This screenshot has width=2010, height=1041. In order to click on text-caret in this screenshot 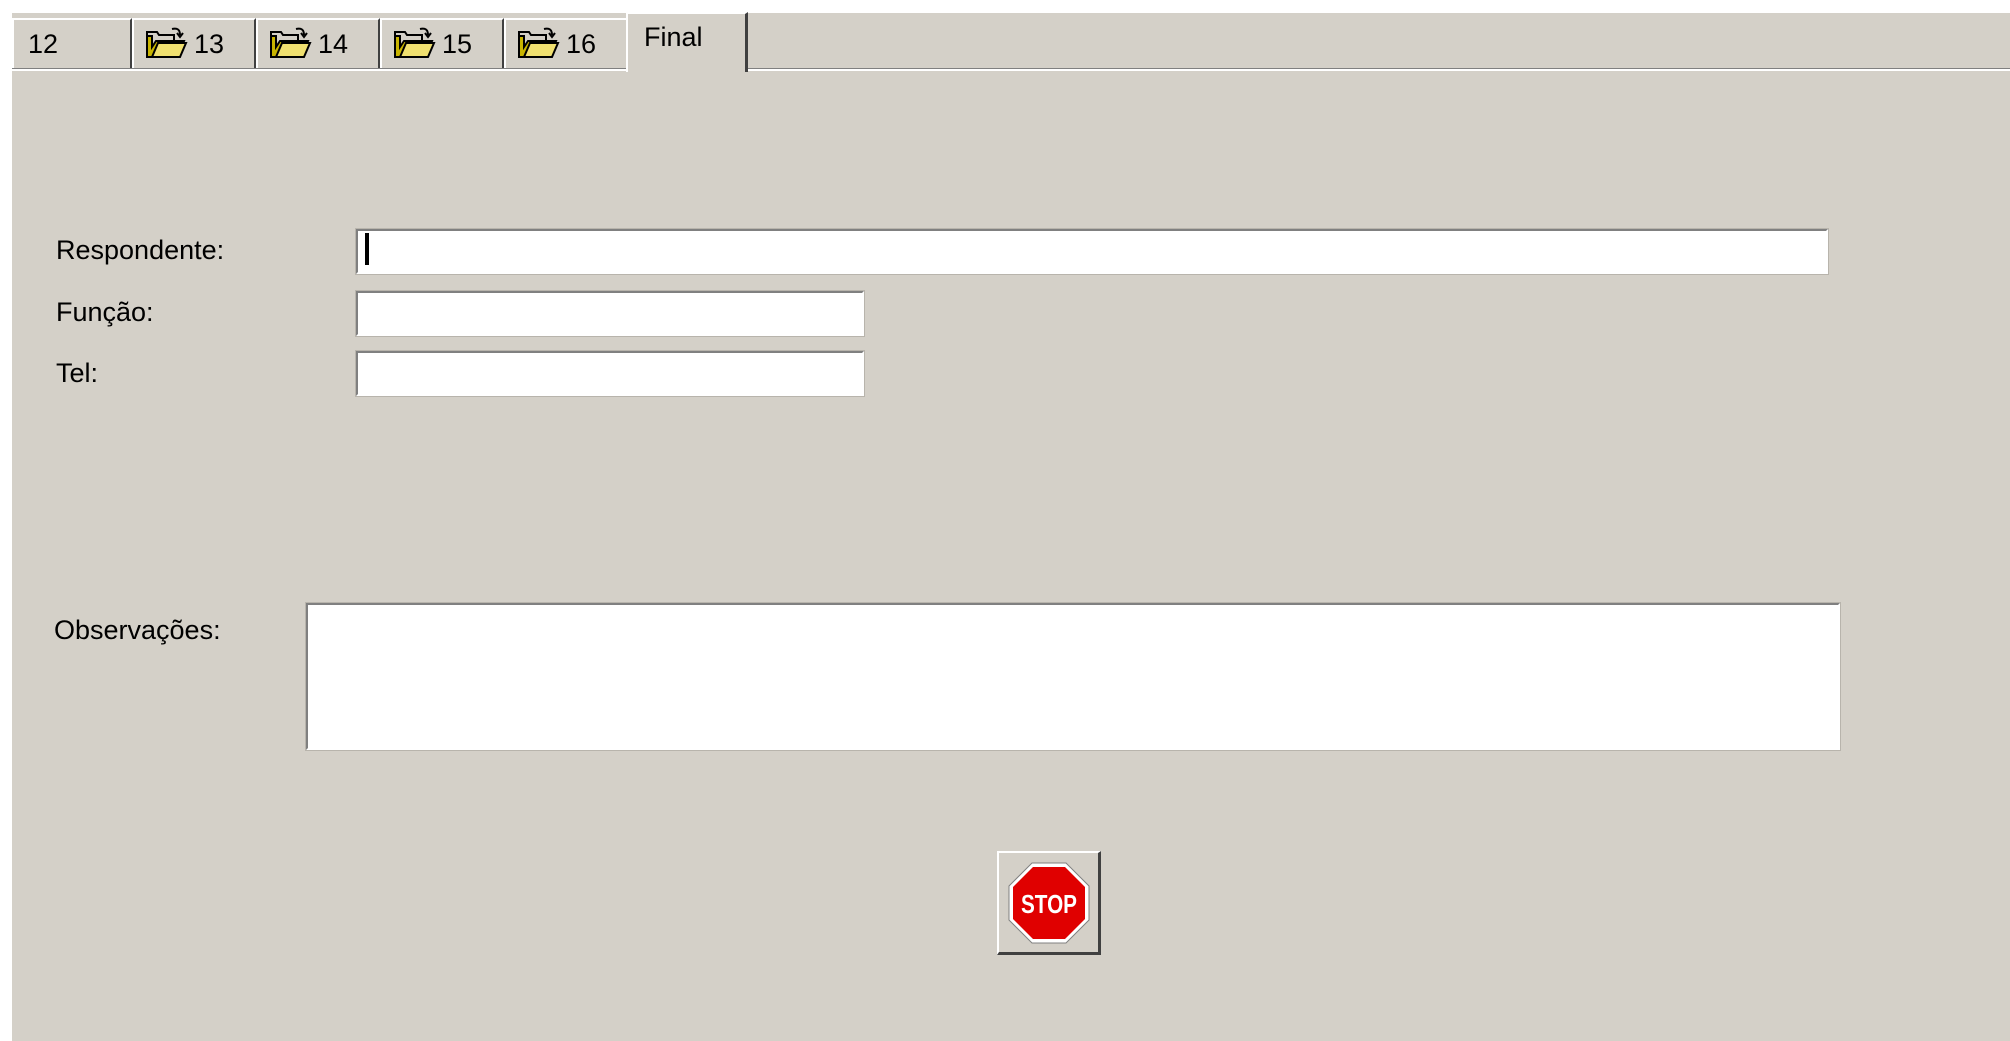, I will do `click(367, 249)`.